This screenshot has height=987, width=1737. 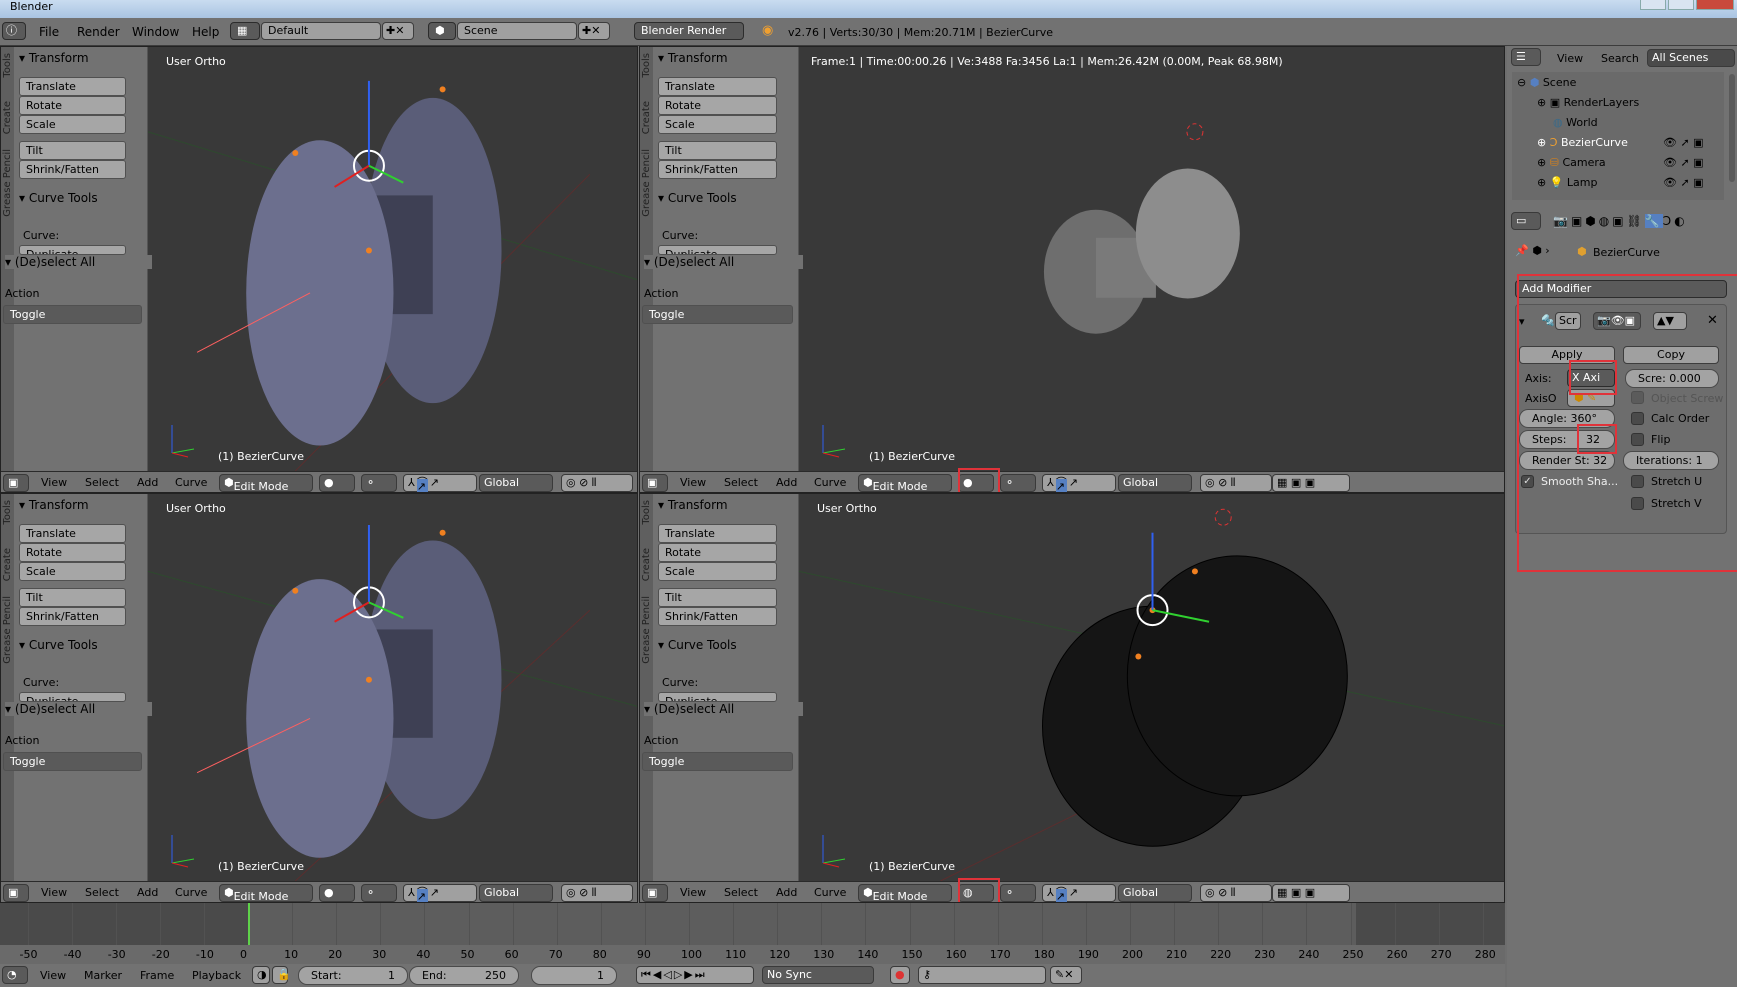 I want to click on outliner-filter-select: All Scenes, so click(x=1691, y=58).